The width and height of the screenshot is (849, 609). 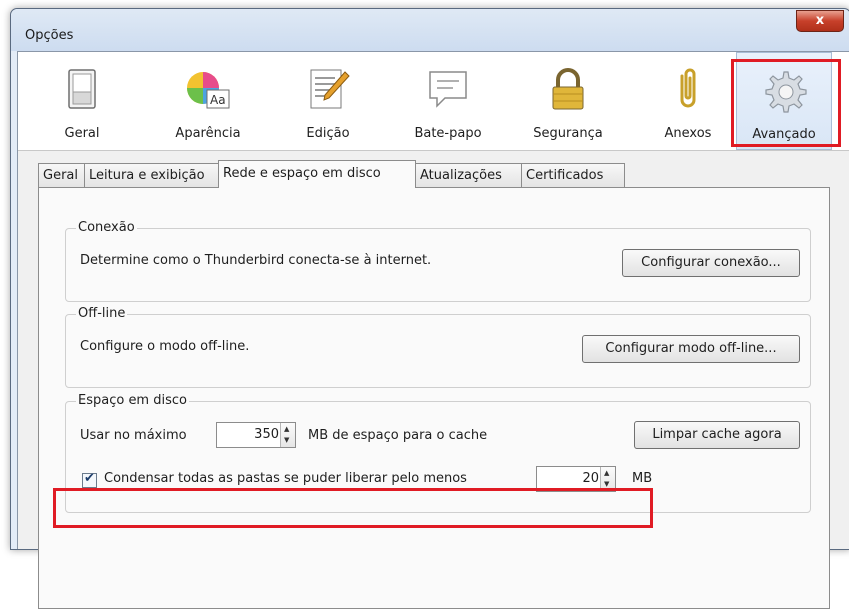 I want to click on tab-atualizacoes: Atualizações, so click(x=469, y=175).